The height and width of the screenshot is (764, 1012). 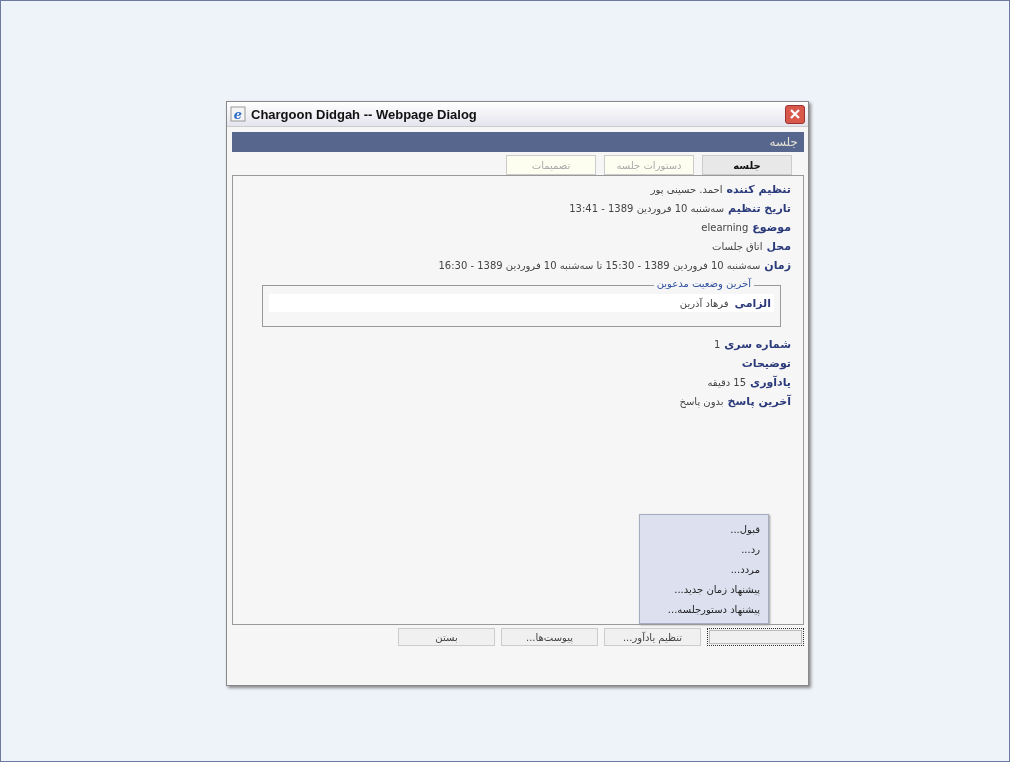 What do you see at coordinates (717, 344) in the screenshot?
I see `field-value: 1` at bounding box center [717, 344].